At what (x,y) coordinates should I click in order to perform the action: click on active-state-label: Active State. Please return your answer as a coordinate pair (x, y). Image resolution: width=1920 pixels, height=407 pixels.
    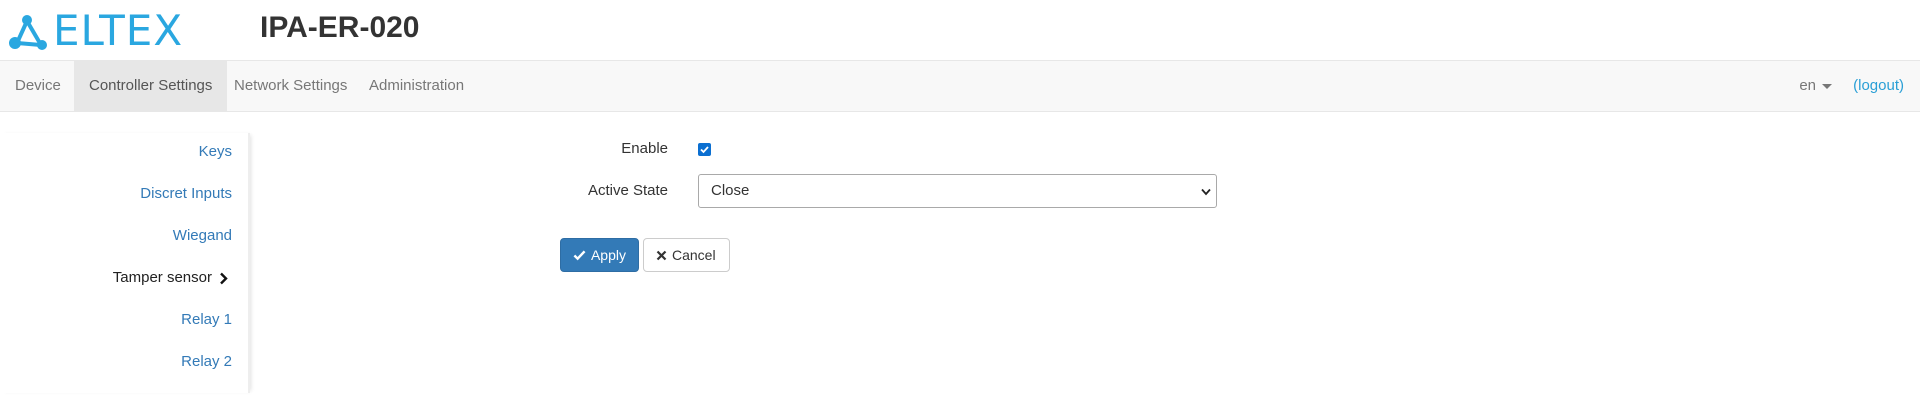
    Looking at the image, I should click on (627, 190).